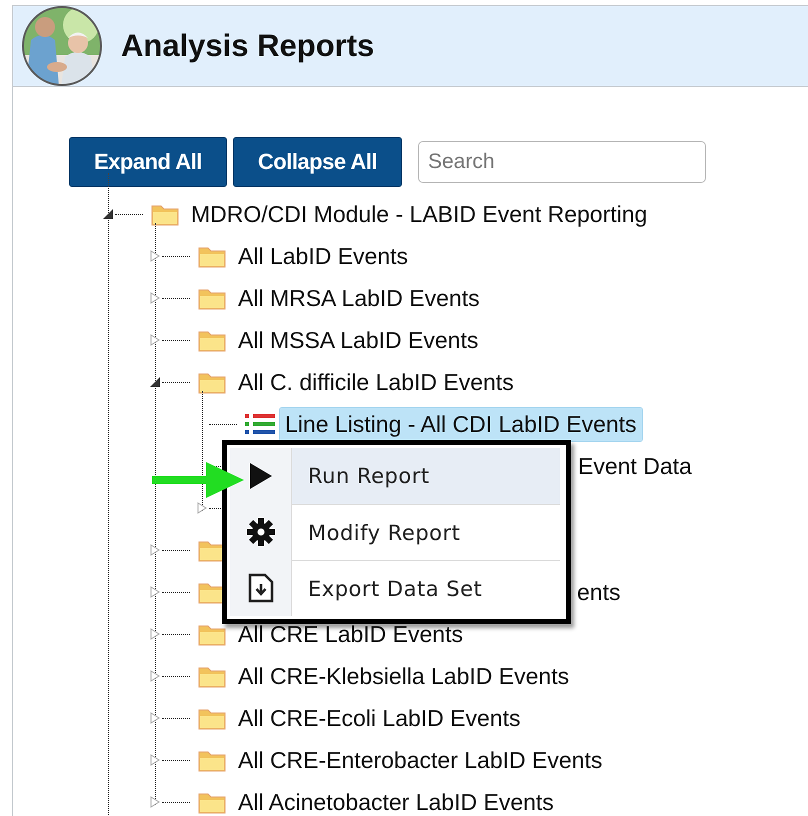  I want to click on folder-label: MDRO/CDI Module - LABID Event Reporting, so click(419, 214).